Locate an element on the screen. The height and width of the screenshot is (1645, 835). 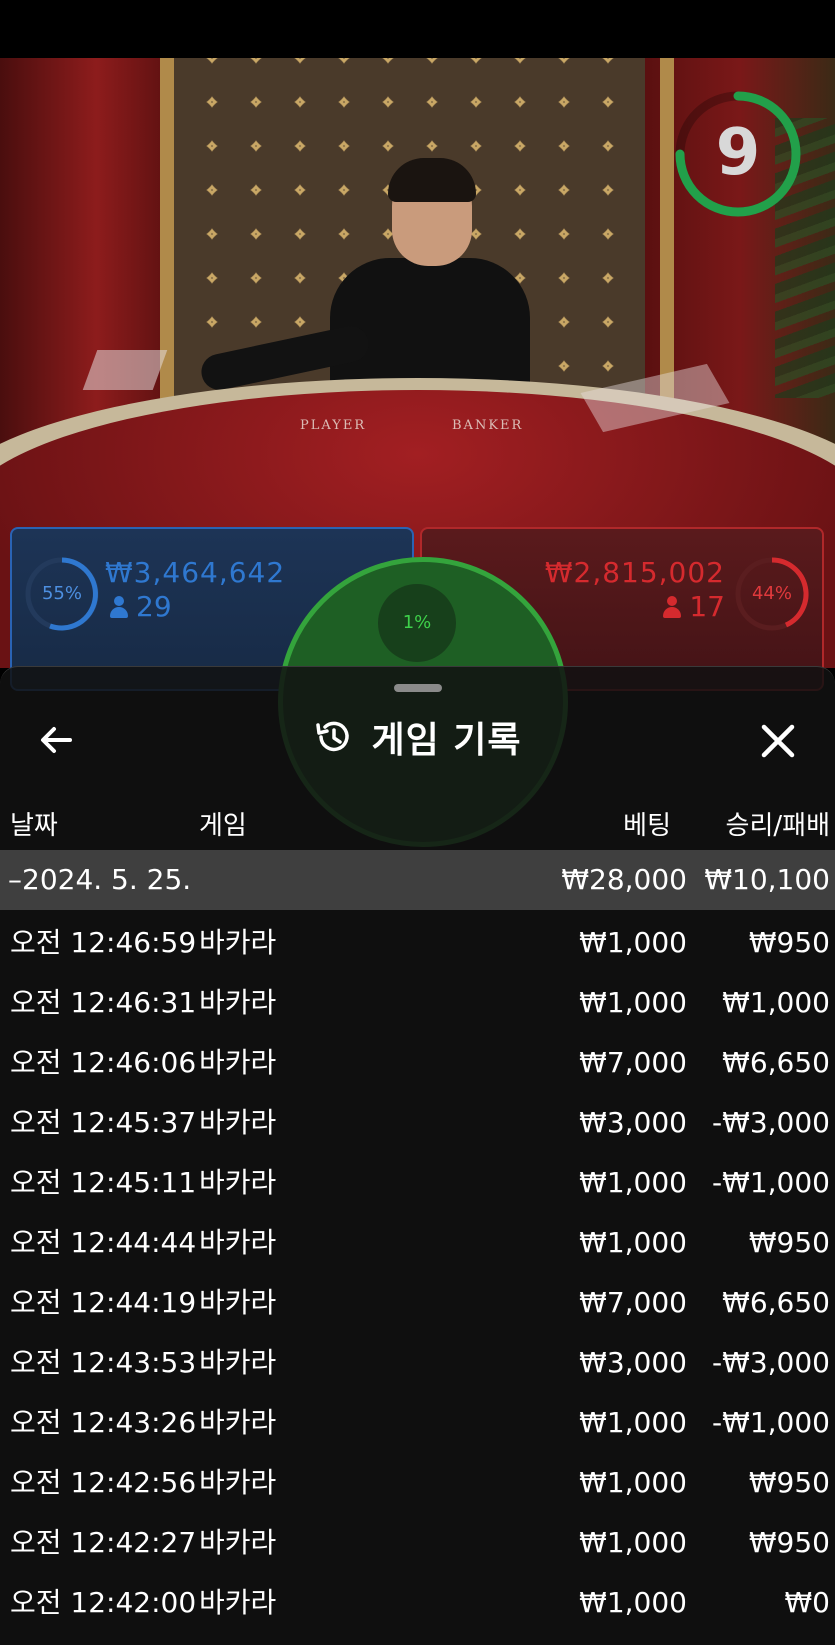
column-header-win-loss: 승리/패배 is located at coordinates (777, 826).